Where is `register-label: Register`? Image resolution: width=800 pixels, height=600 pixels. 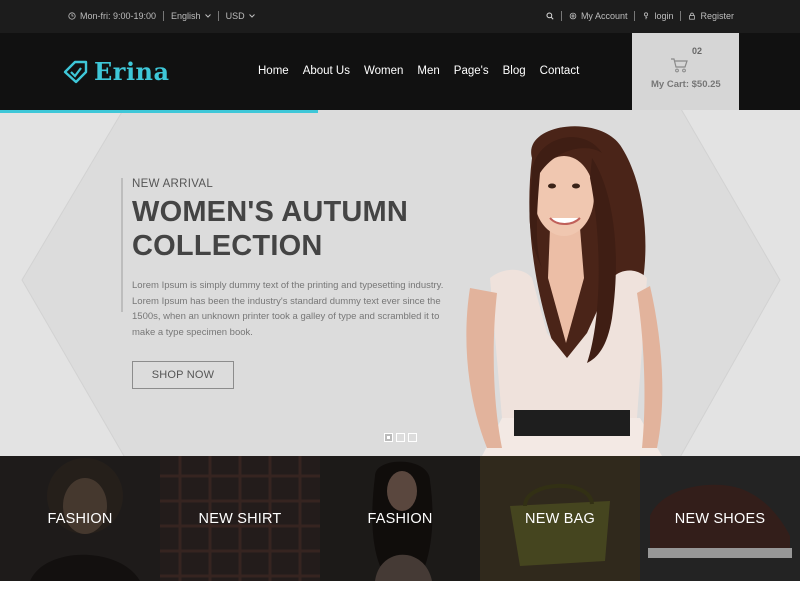 register-label: Register is located at coordinates (717, 16).